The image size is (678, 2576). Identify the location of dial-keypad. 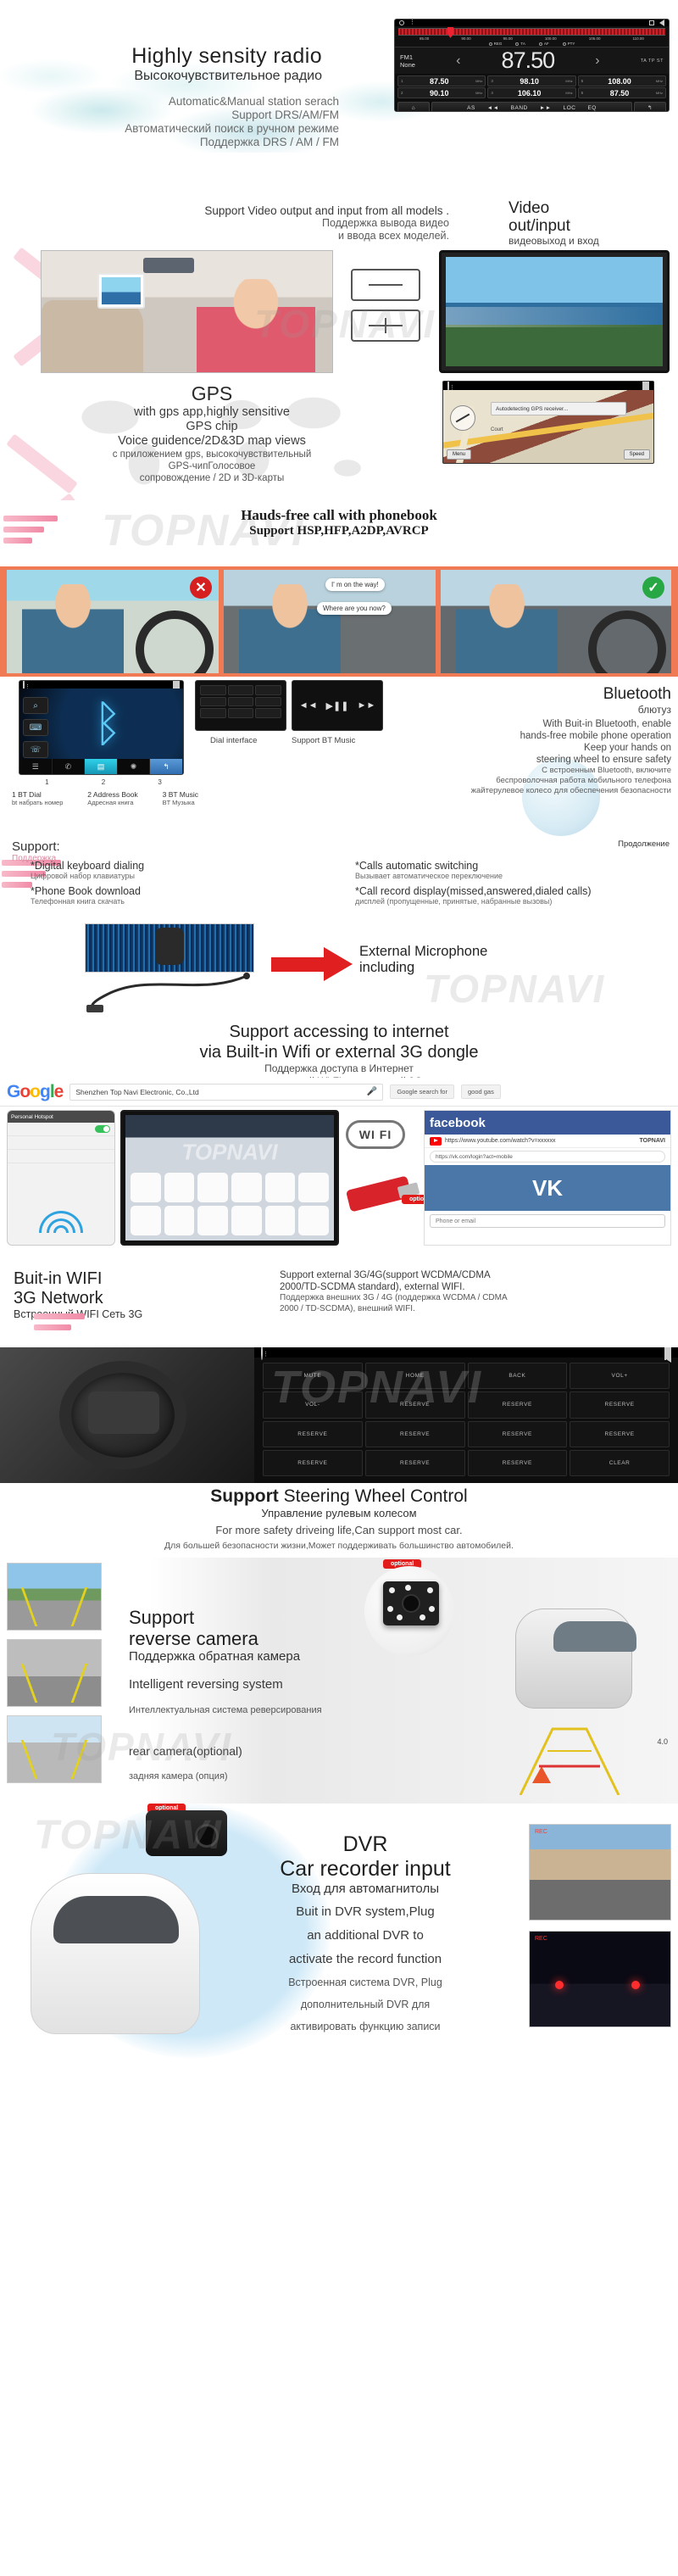
(240, 701).